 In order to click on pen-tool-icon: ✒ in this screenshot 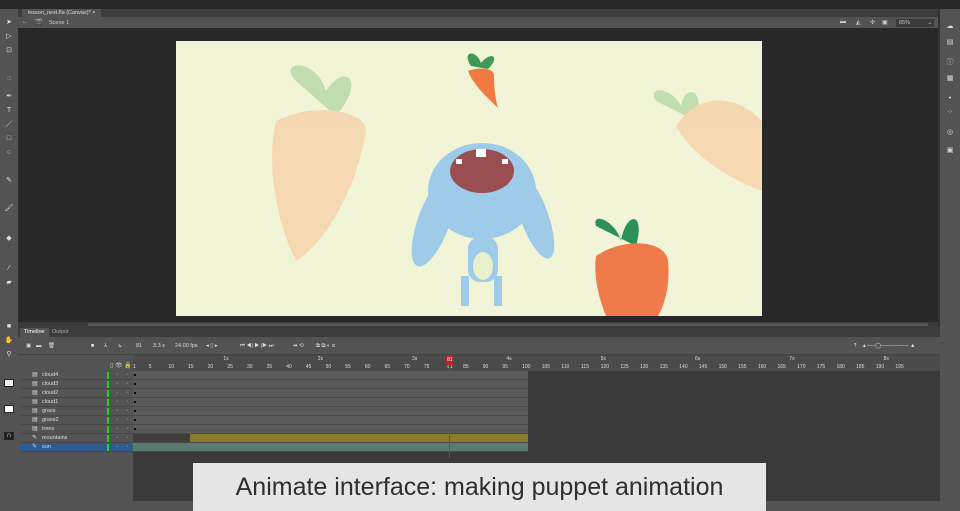, I will do `click(9, 97)`.